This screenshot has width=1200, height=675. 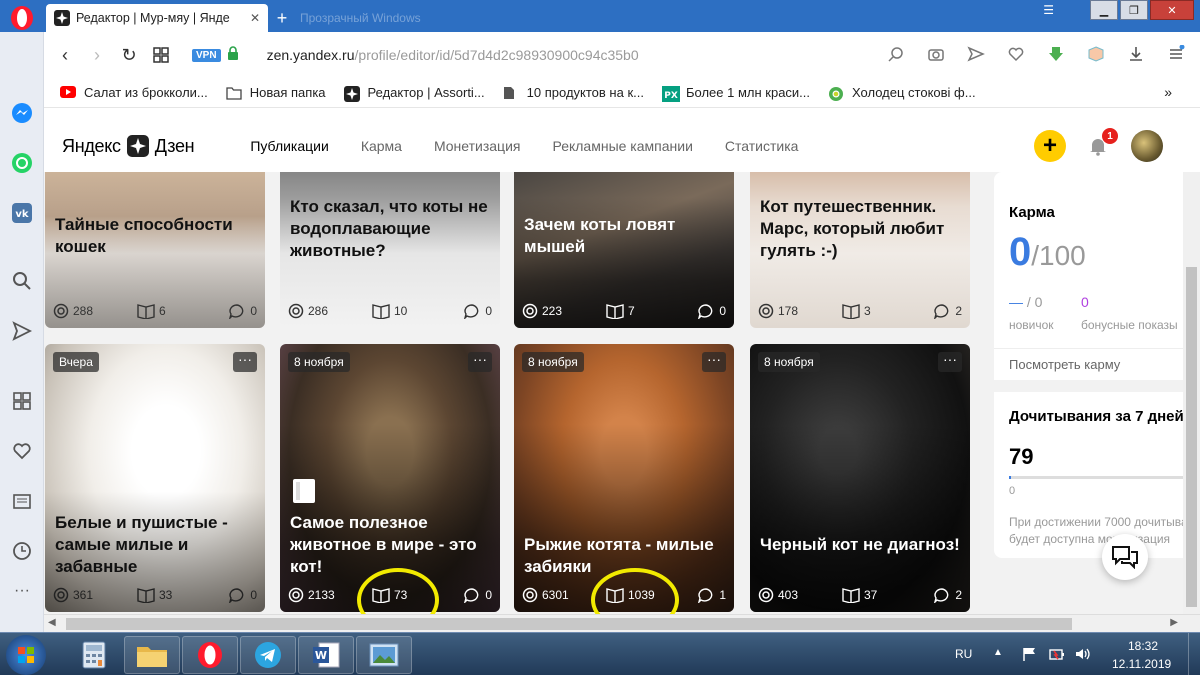 What do you see at coordinates (381, 146) in the screenshot?
I see `nav-karma: Карма` at bounding box center [381, 146].